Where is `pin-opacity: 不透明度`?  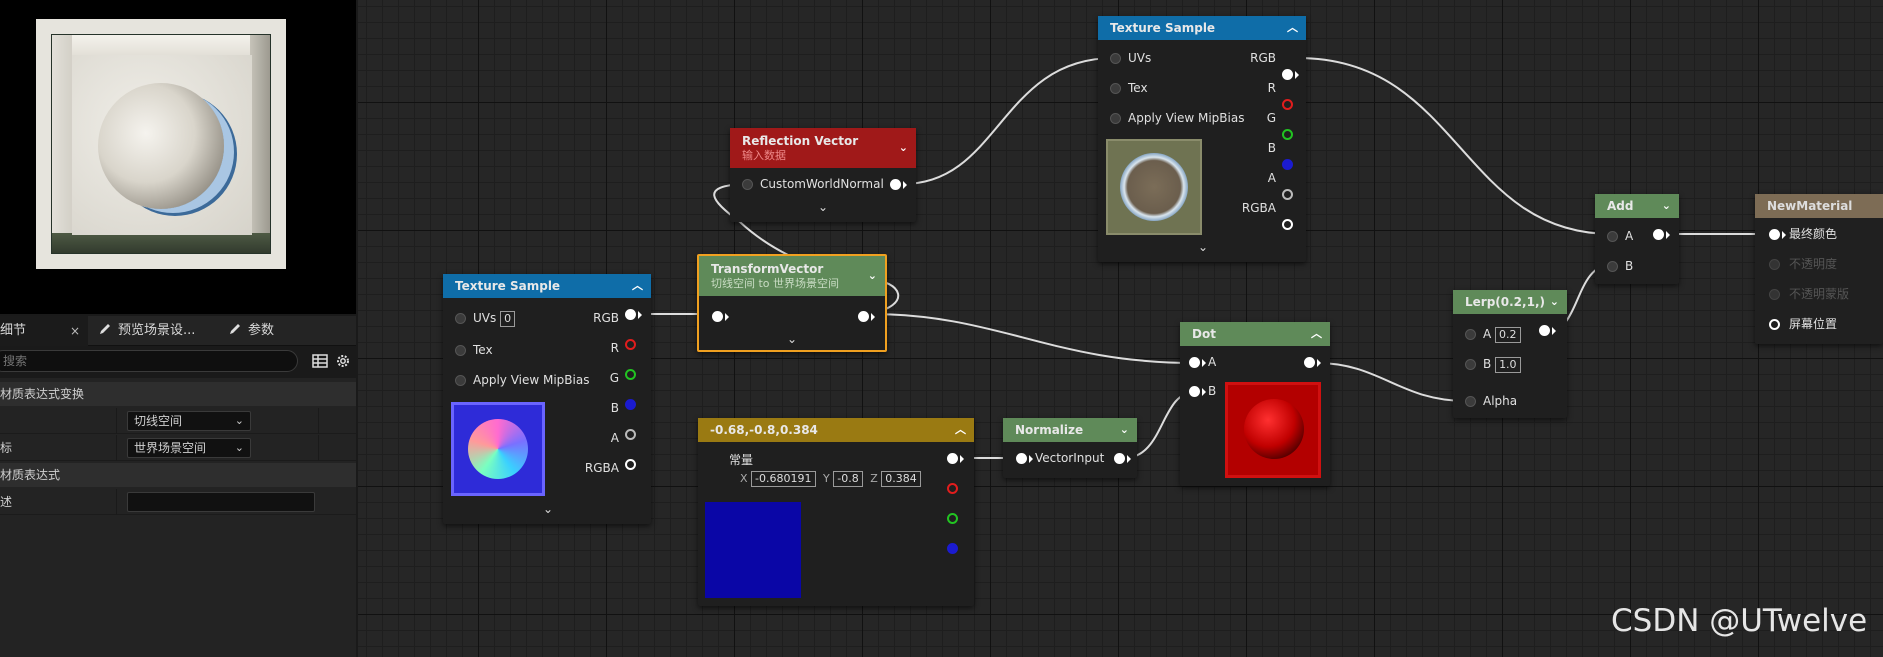 pin-opacity: 不透明度 is located at coordinates (1803, 264).